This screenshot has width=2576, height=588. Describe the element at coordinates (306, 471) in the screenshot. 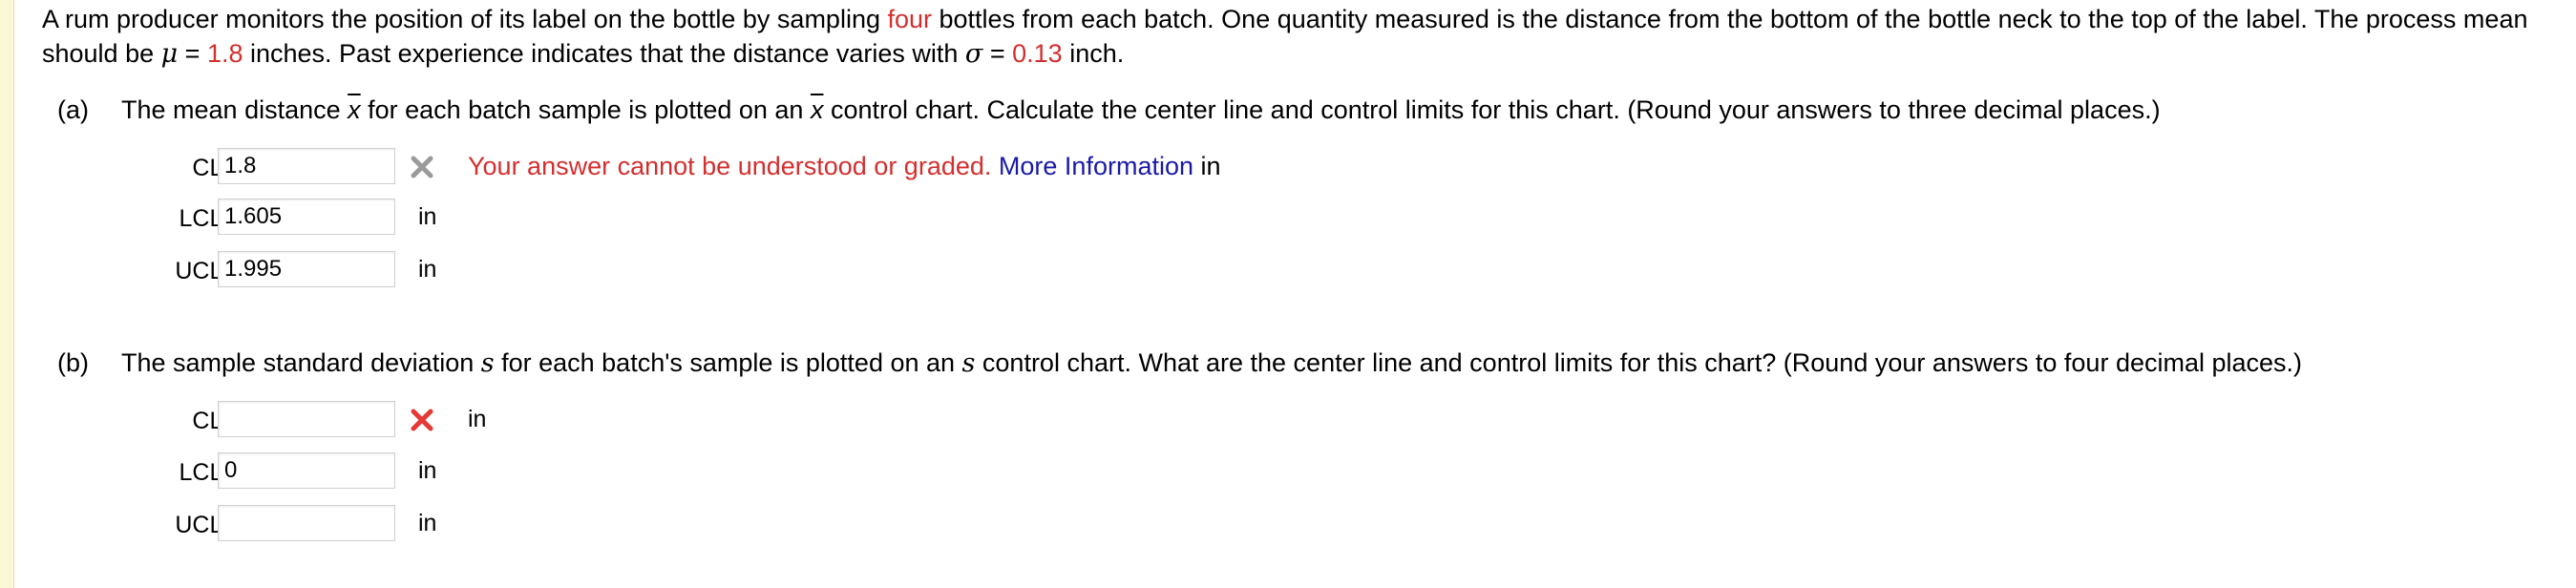

I see `part-b-lcl-input` at that location.